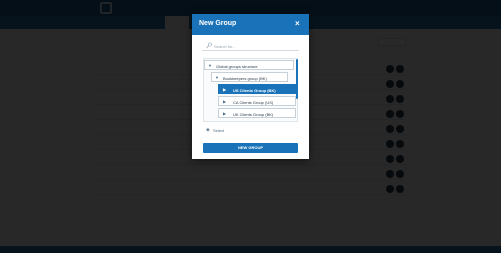  I want to click on tree-node-label: Global groups structure, so click(237, 66).